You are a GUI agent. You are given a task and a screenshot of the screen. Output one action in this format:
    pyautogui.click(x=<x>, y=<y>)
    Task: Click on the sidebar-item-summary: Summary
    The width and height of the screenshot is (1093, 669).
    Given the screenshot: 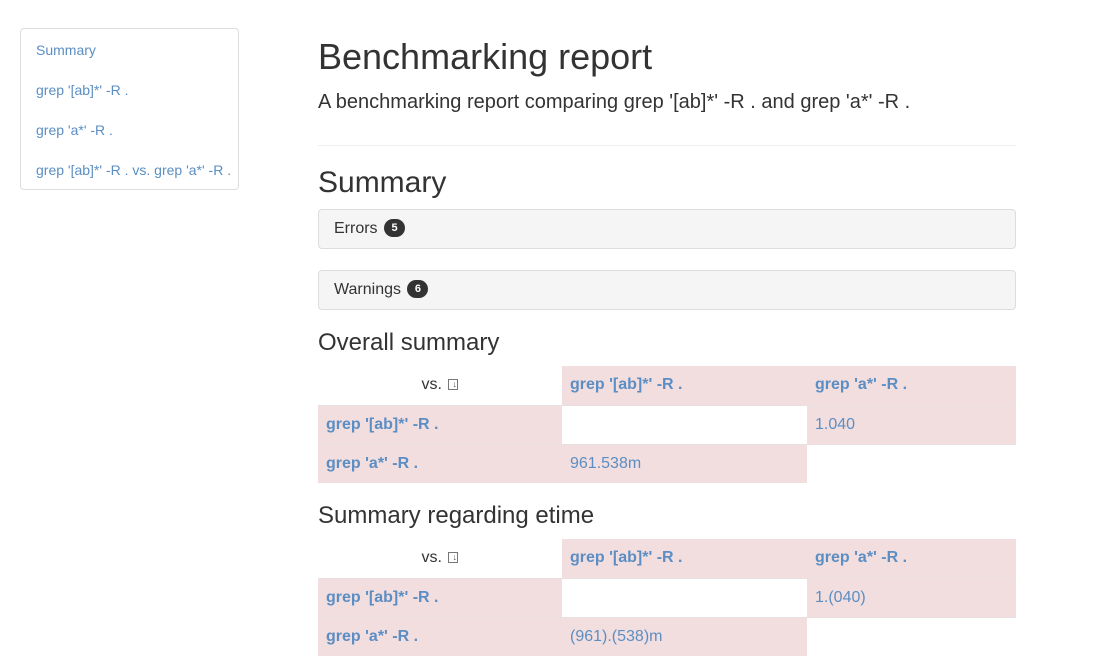 What is the action you would take?
    pyautogui.click(x=129, y=60)
    